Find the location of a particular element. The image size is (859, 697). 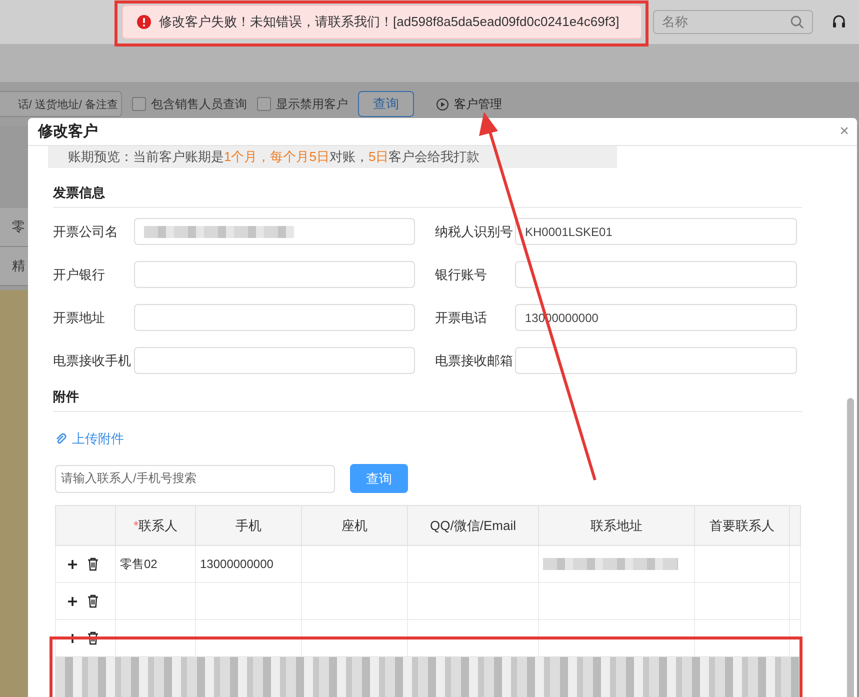

section-title: 附件 is located at coordinates (427, 400).